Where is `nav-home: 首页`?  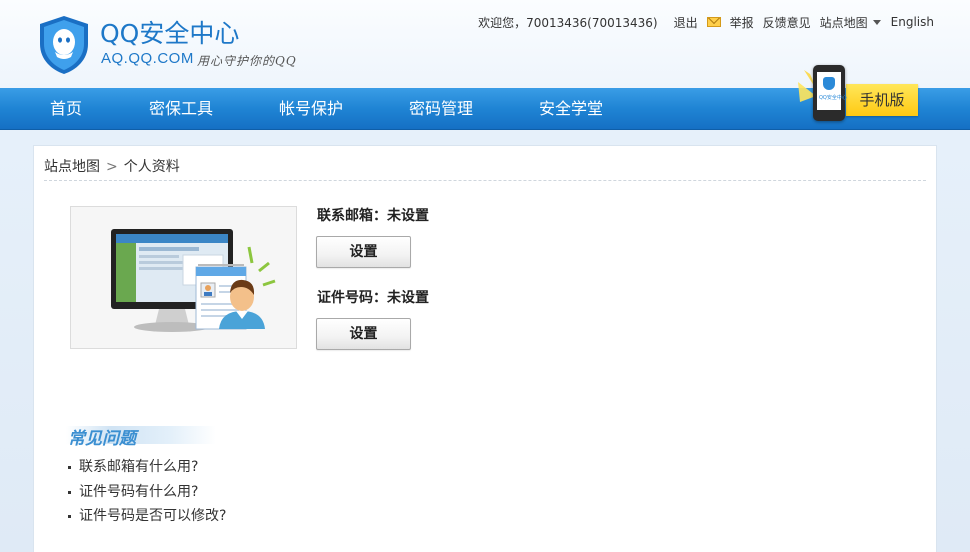 nav-home: 首页 is located at coordinates (66, 109).